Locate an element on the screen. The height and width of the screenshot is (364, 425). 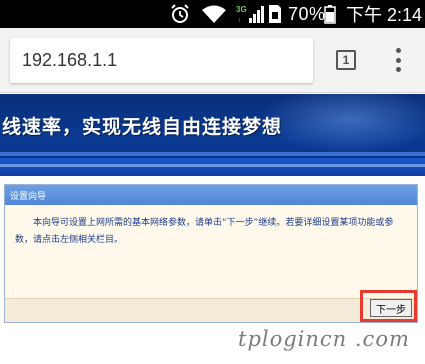
url-text: 192.168.1.1 is located at coordinates (69, 60).